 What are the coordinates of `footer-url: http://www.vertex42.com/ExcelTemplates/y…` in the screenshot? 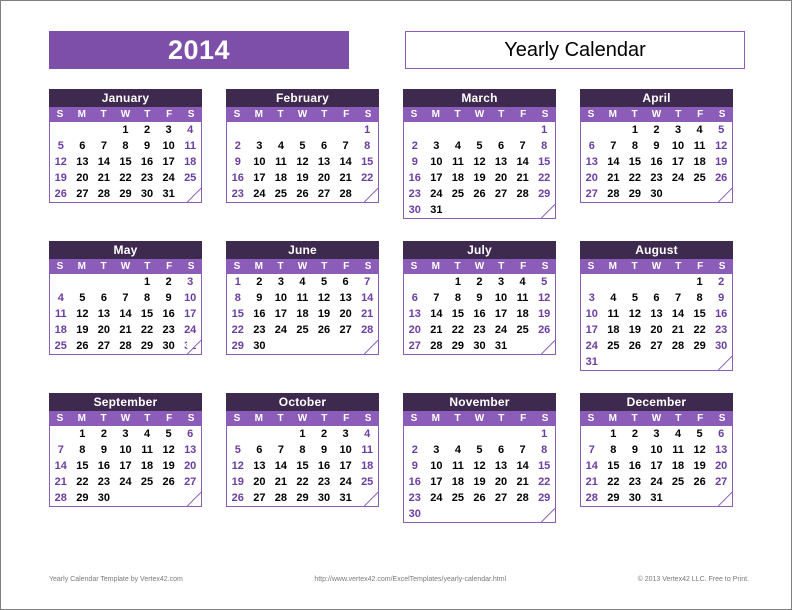 It's located at (410, 579).